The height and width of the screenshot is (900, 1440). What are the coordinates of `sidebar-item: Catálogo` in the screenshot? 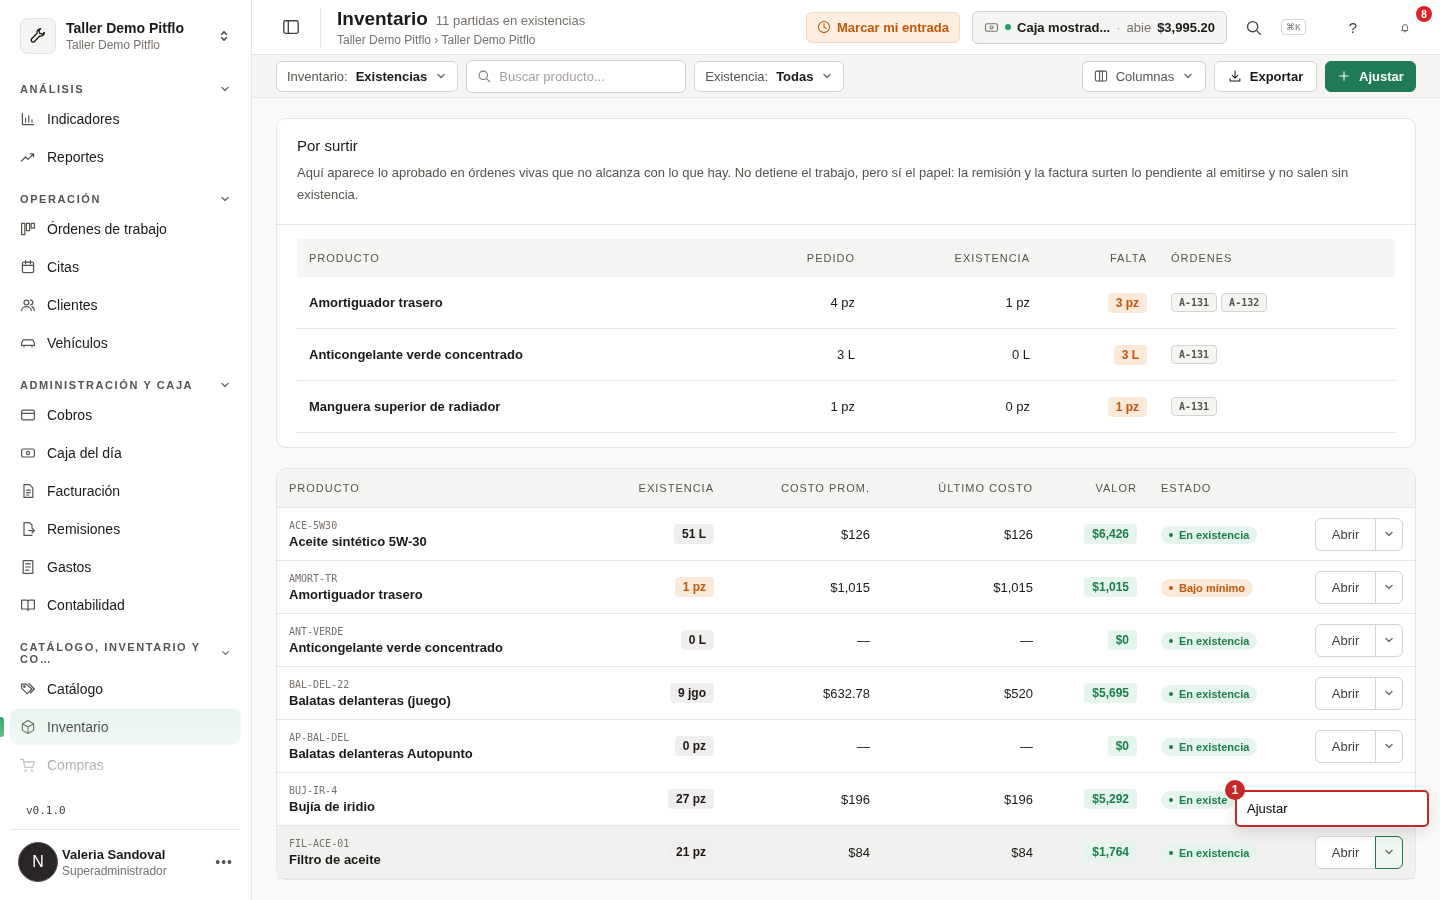 It's located at (125, 689).